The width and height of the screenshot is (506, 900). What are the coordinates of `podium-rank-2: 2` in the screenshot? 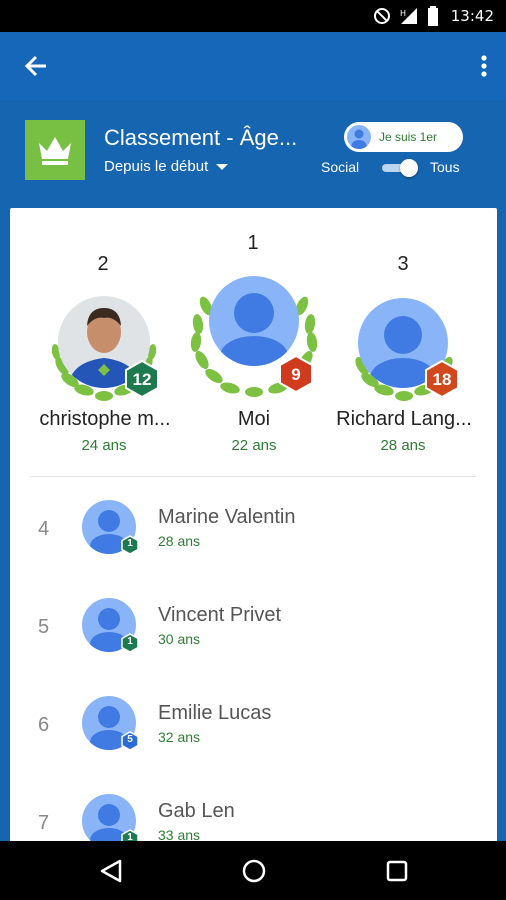 It's located at (103, 264).